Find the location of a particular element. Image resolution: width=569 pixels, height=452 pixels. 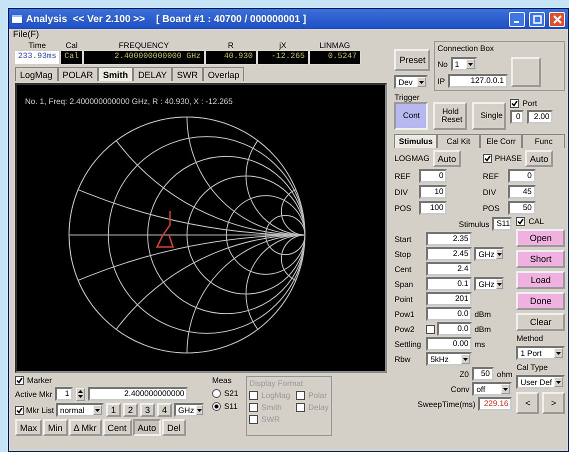

minimize-button is located at coordinates (517, 19).